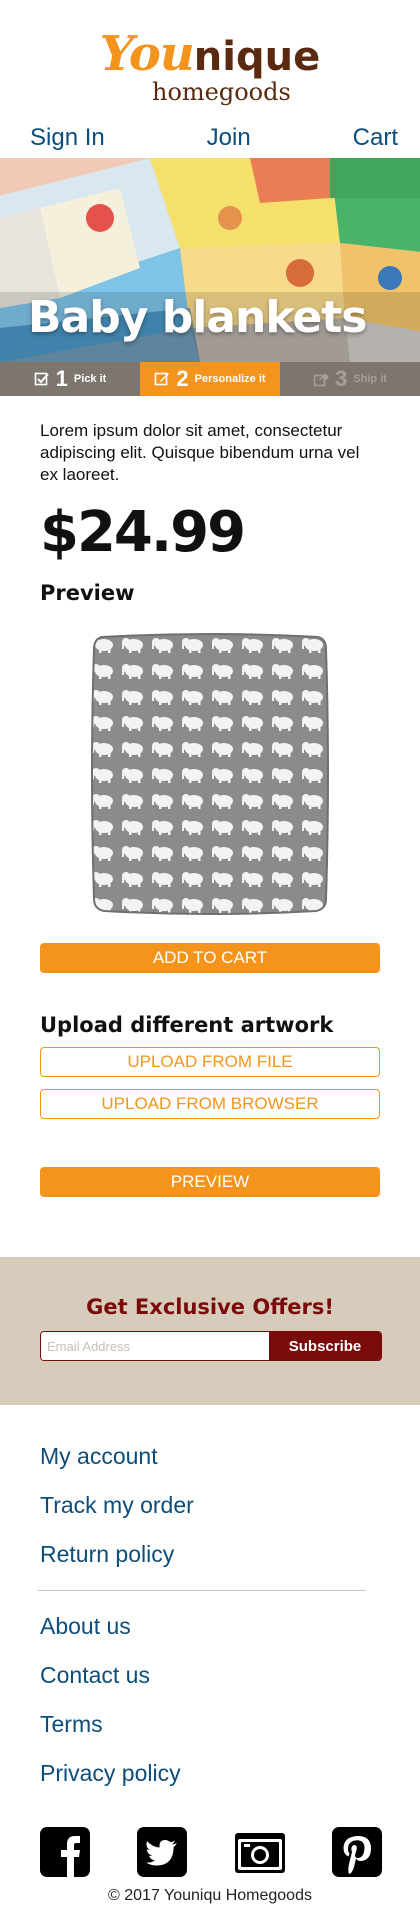 The height and width of the screenshot is (1931, 420). Describe the element at coordinates (210, 1456) in the screenshot. I see `my-account-link: My account` at that location.